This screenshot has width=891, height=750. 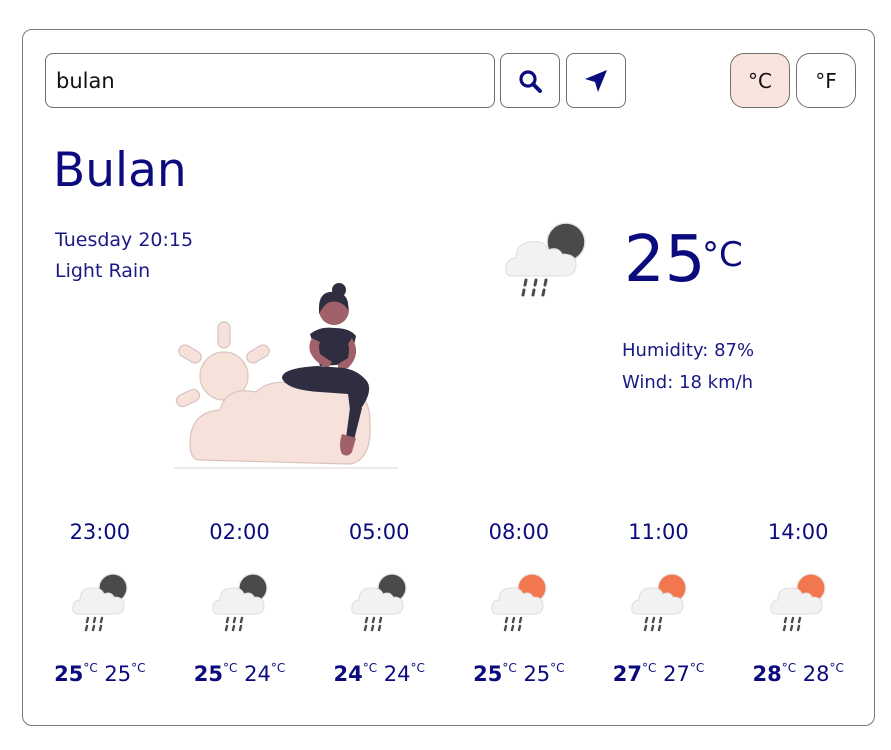 I want to click on forecast-item: 14:00 28°C 28°C, so click(x=798, y=610).